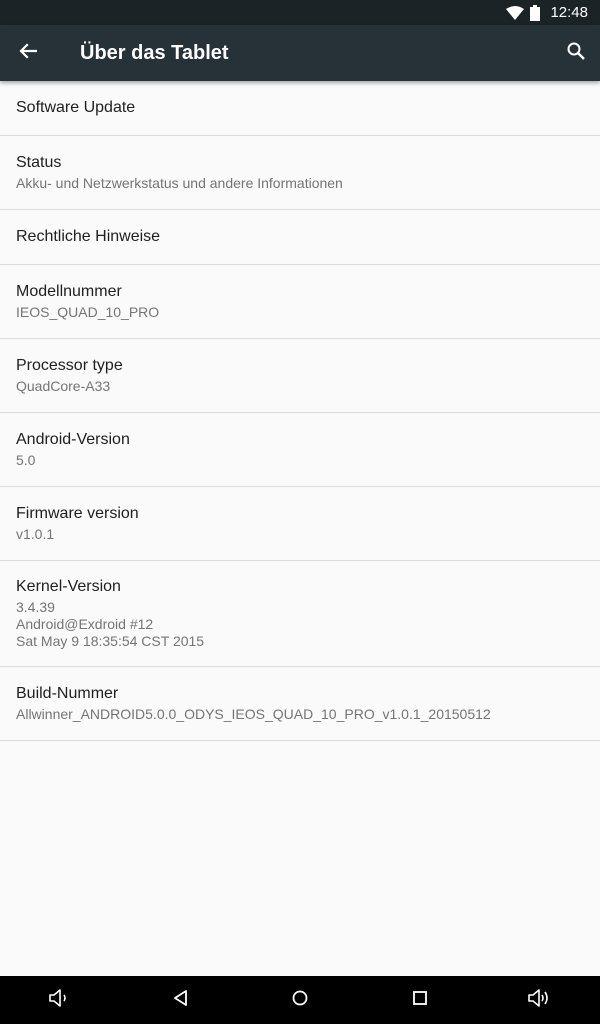 This screenshot has height=1024, width=600. I want to click on item-summary: QuadCore-A33, so click(63, 386).